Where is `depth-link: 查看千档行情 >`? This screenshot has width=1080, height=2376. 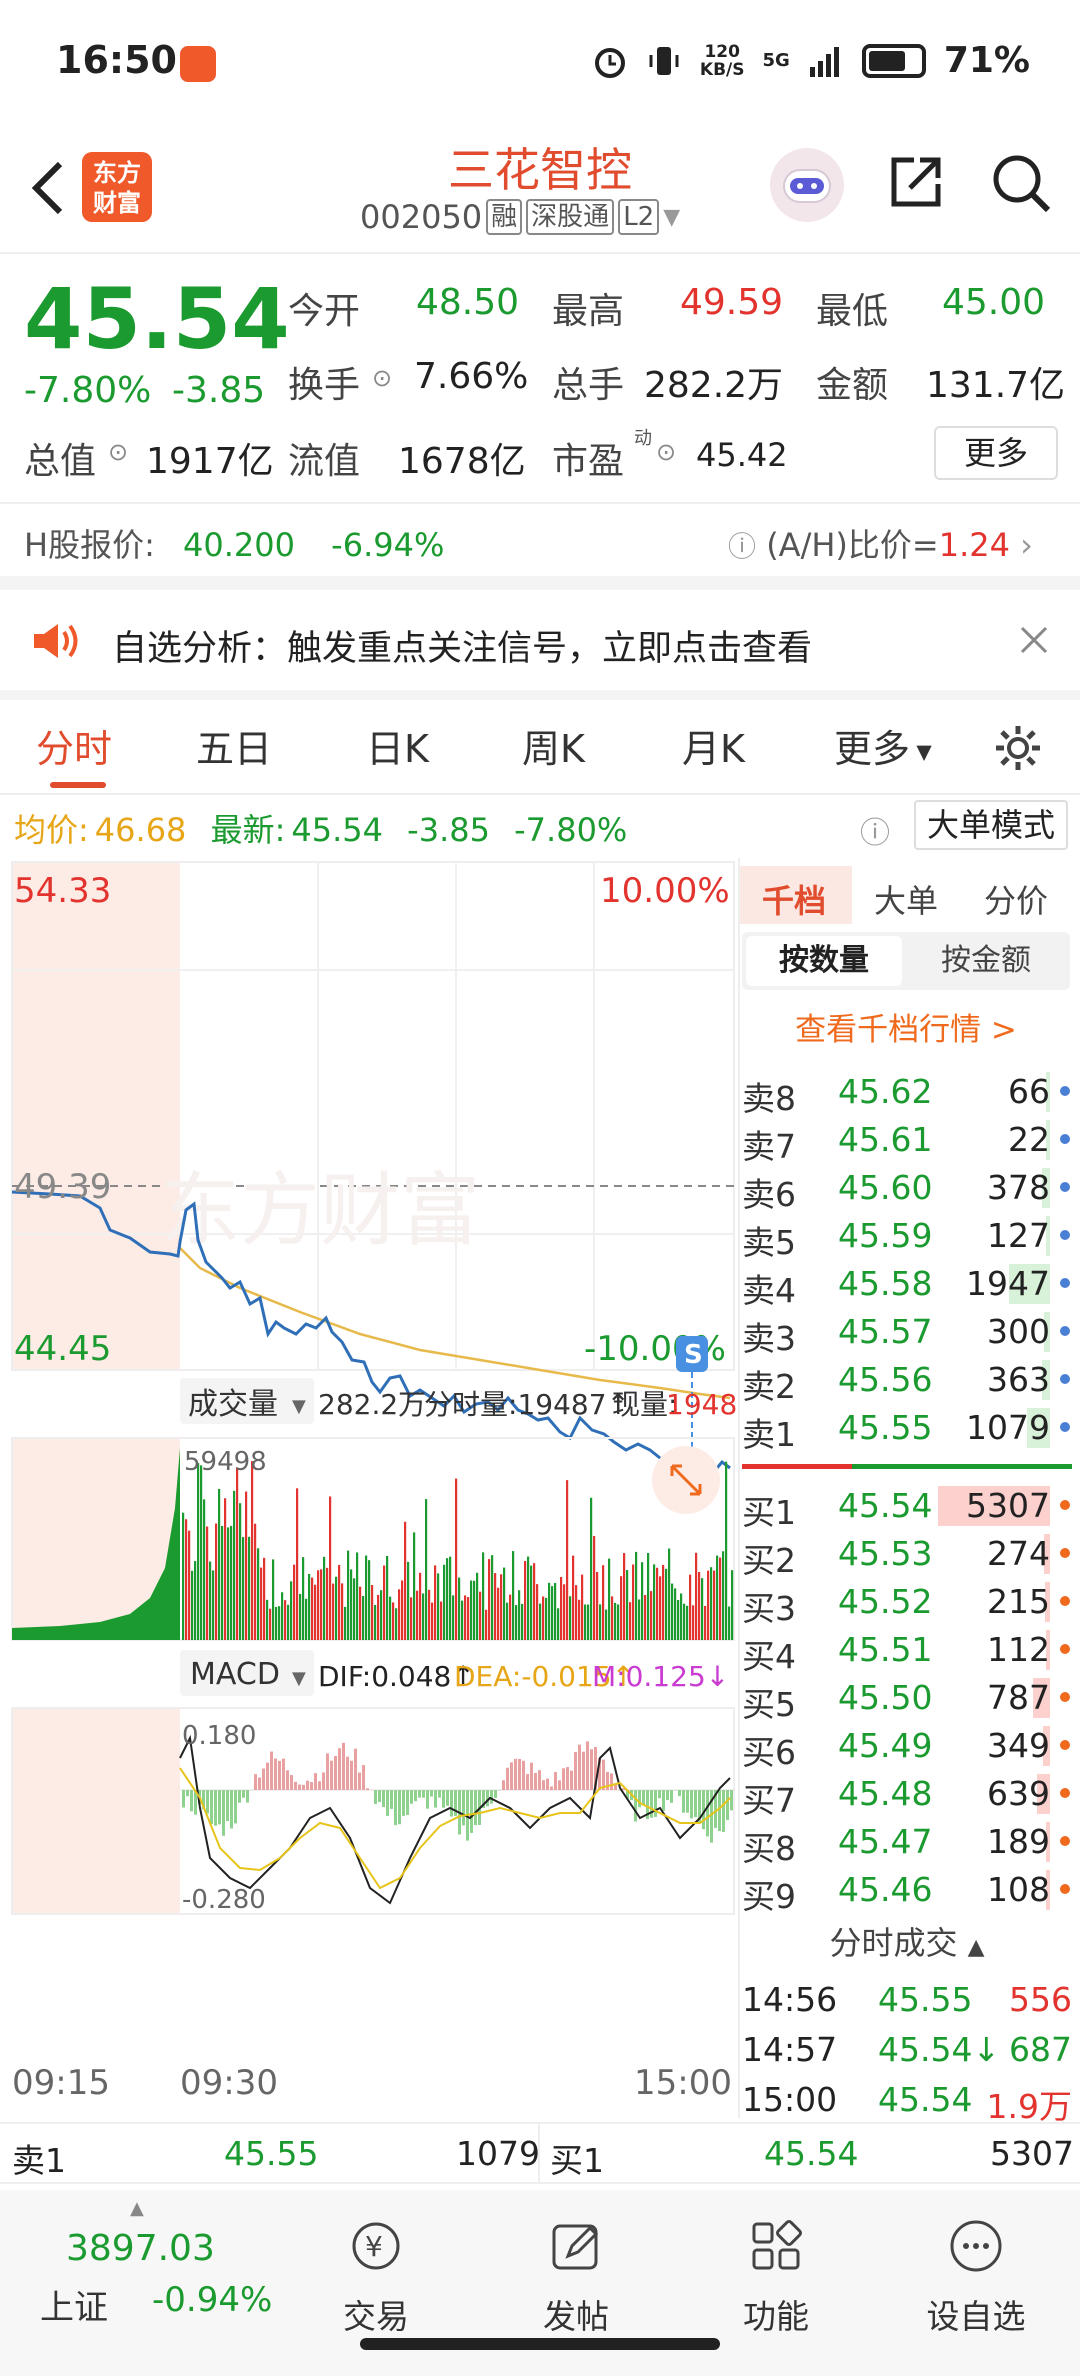 depth-link: 查看千档行情 > is located at coordinates (906, 1026).